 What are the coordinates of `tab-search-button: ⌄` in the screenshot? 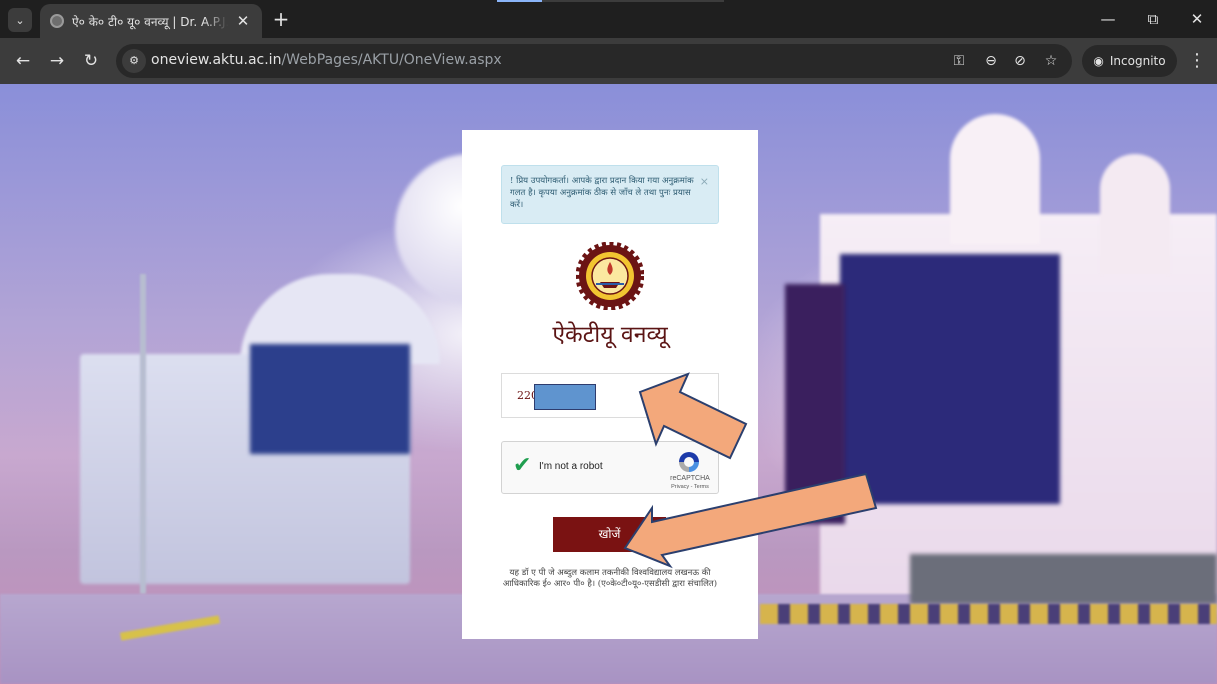 It's located at (20, 20).